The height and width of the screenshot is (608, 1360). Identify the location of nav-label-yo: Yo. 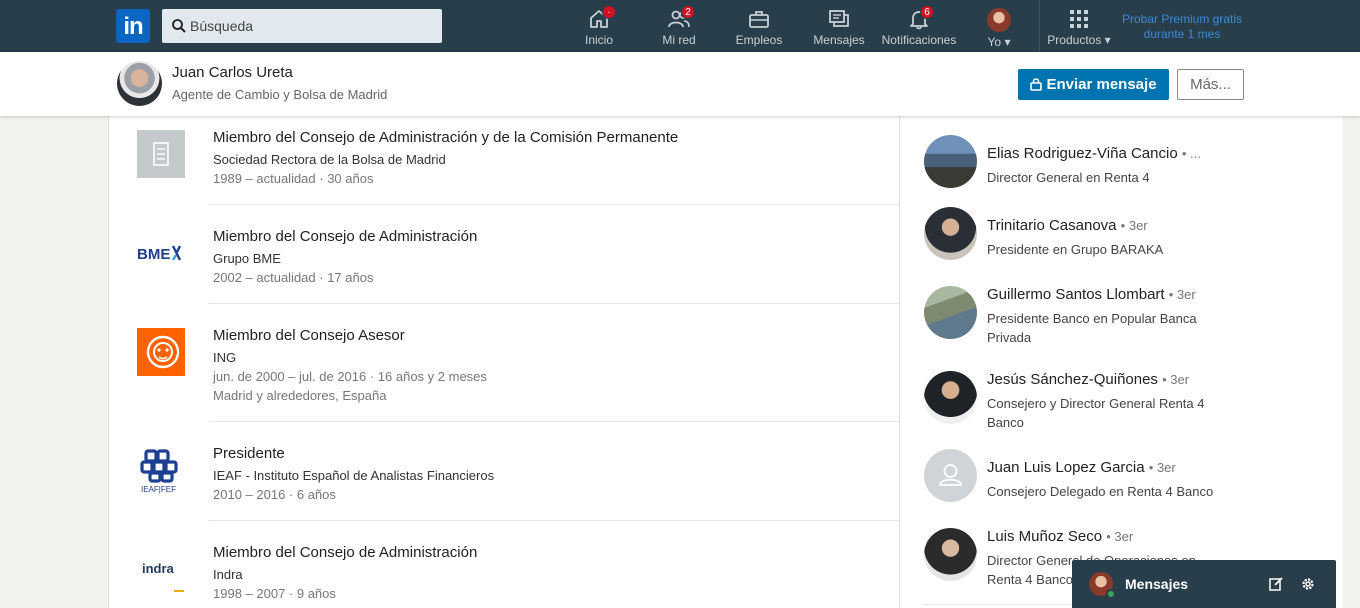
(994, 42).